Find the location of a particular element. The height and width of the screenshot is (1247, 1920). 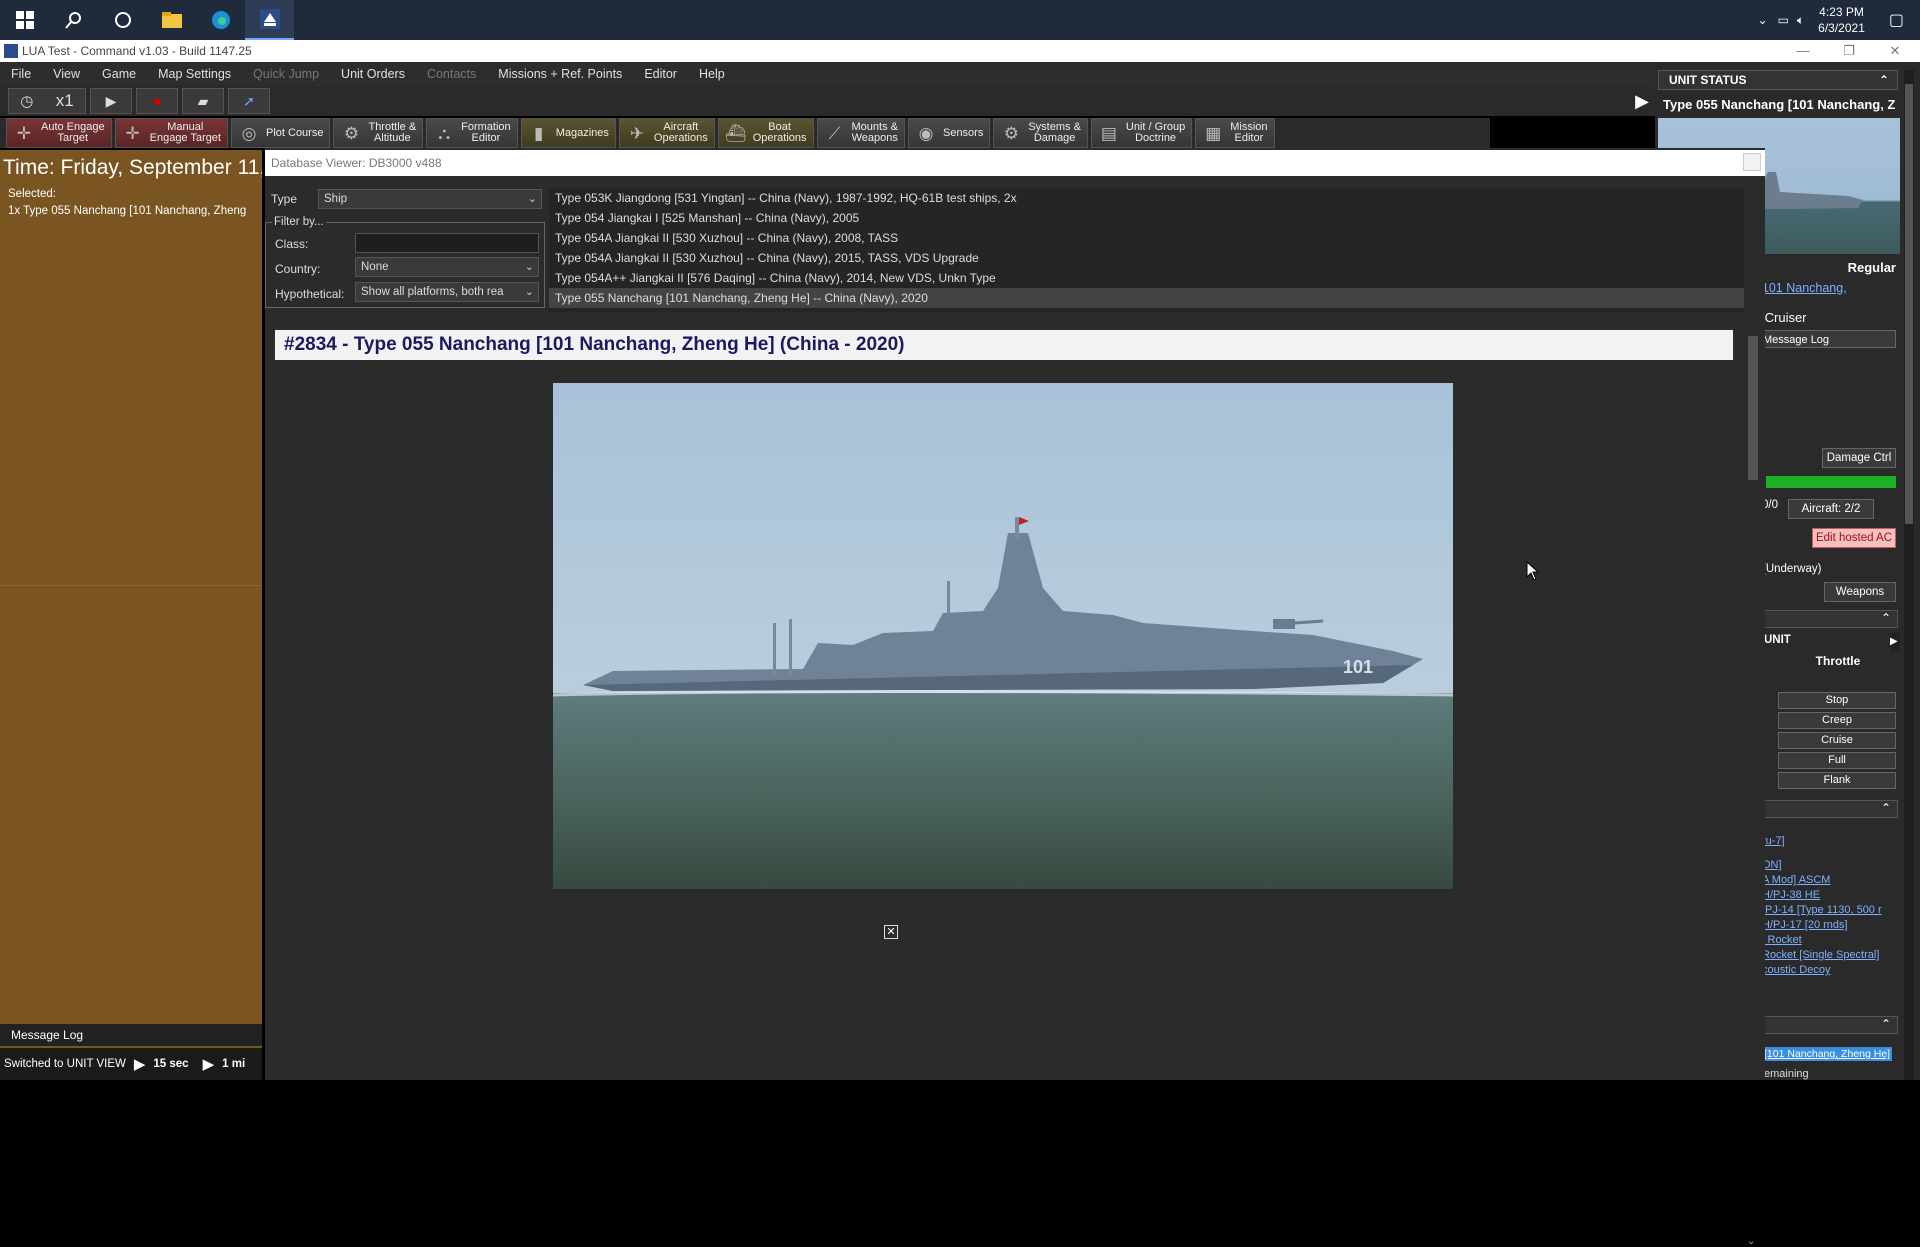

menu-item-quick-jump: Quick Jump is located at coordinates (286, 74).